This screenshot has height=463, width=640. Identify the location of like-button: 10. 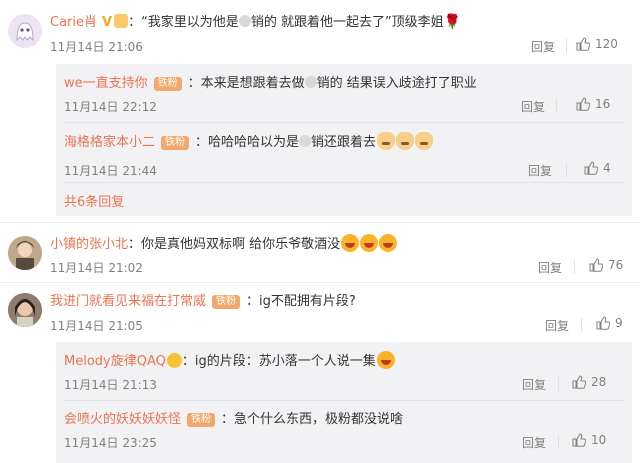
(589, 440).